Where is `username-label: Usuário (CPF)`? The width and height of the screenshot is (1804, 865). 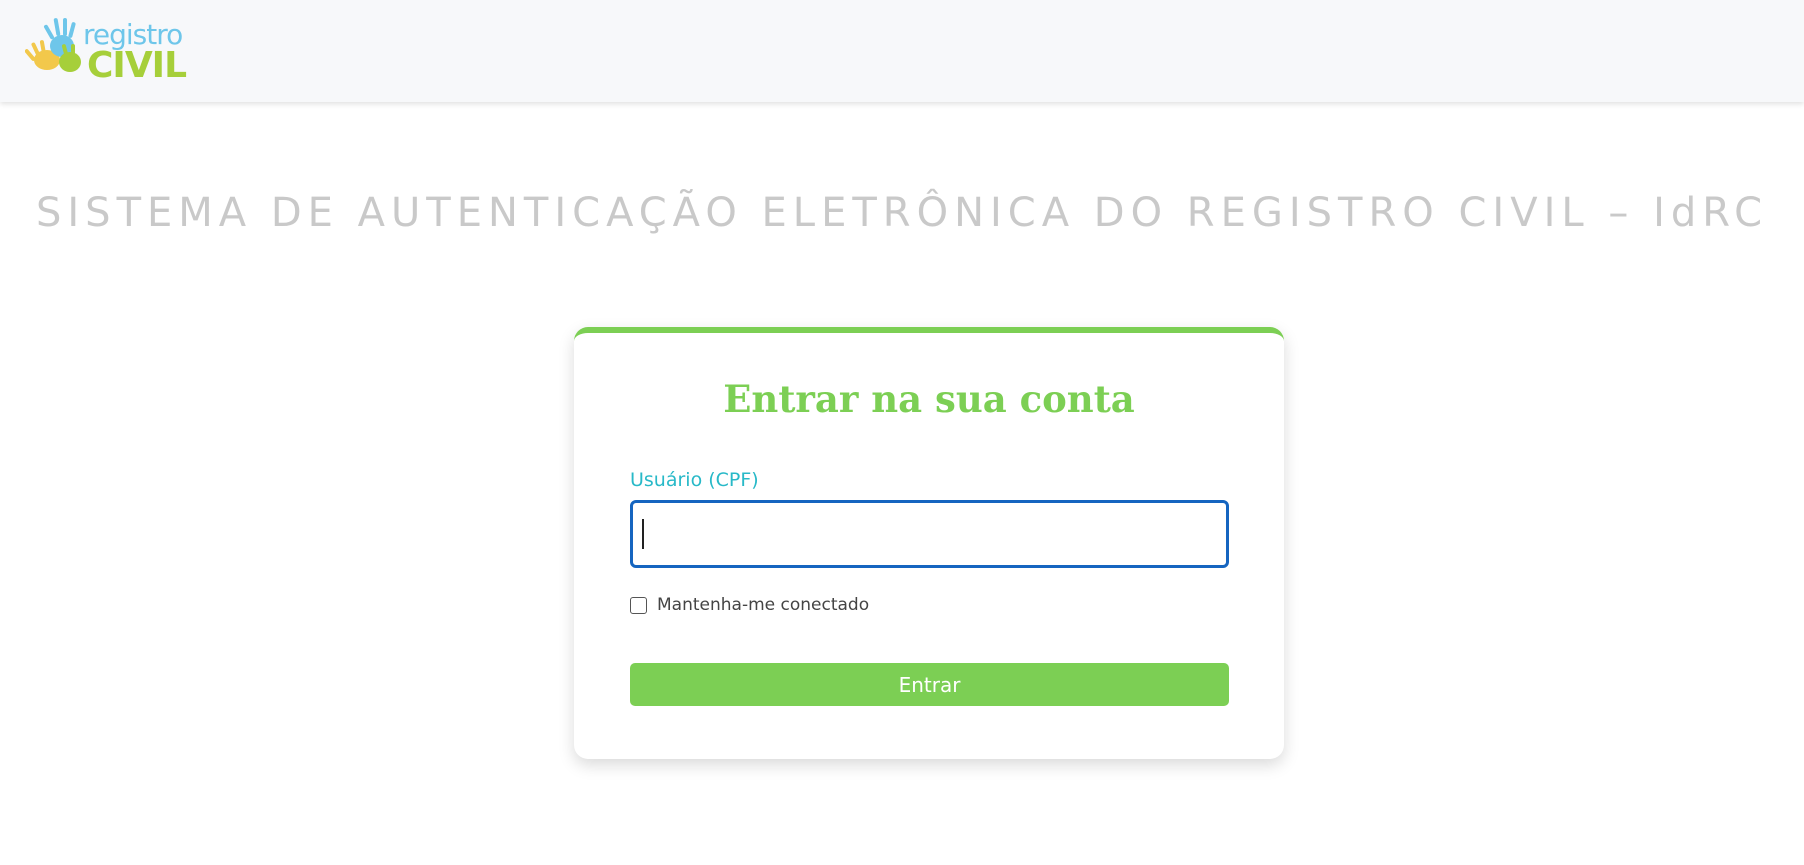
username-label: Usuário (CPF) is located at coordinates (694, 480).